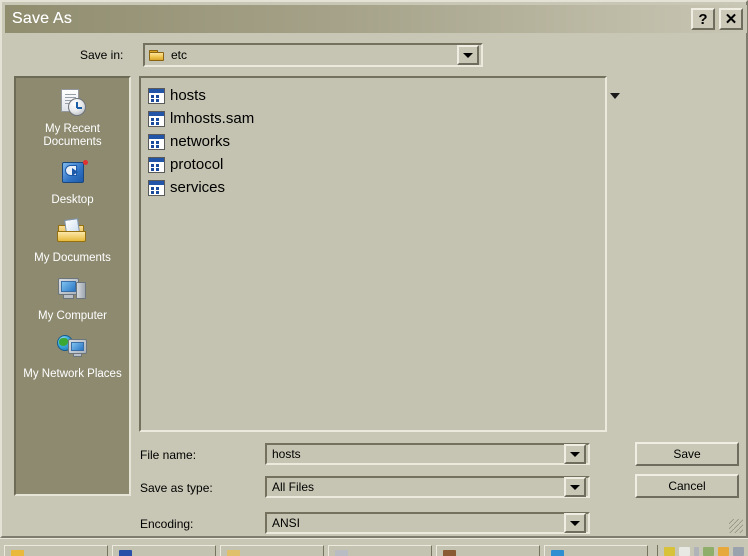 The height and width of the screenshot is (556, 748). What do you see at coordinates (313, 55) in the screenshot?
I see `save-in-combobox: etc` at bounding box center [313, 55].